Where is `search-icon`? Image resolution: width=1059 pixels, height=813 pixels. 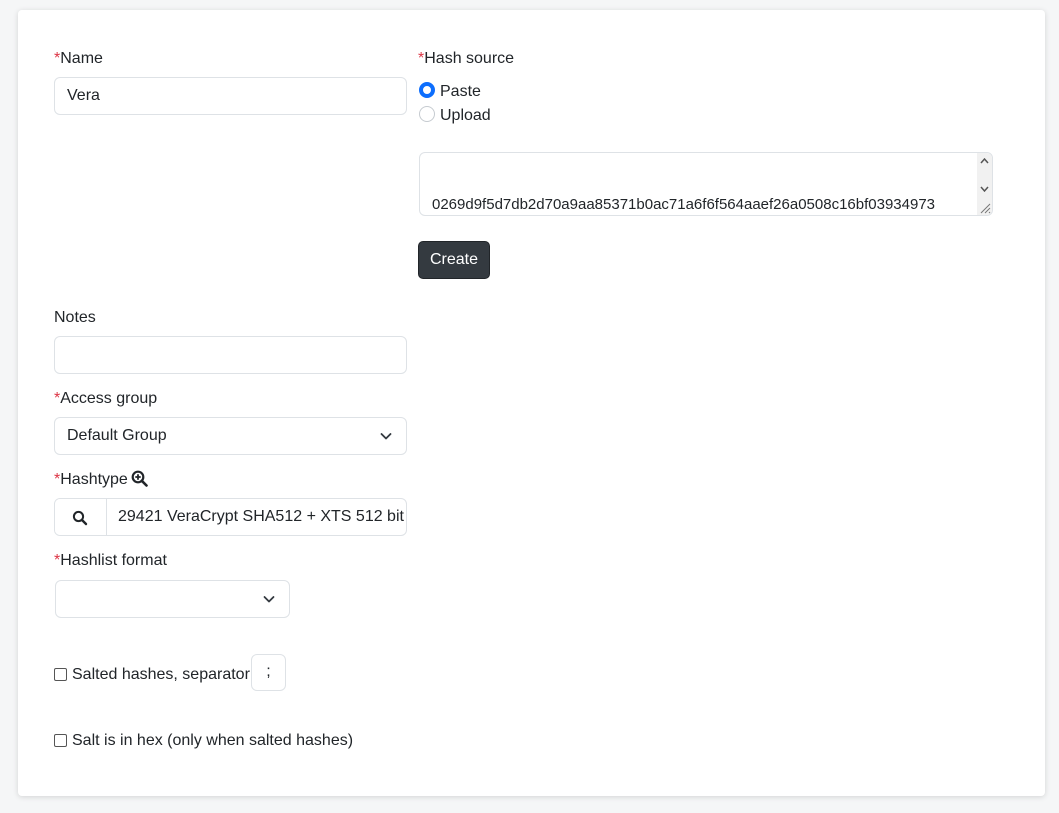
search-icon is located at coordinates (80, 518).